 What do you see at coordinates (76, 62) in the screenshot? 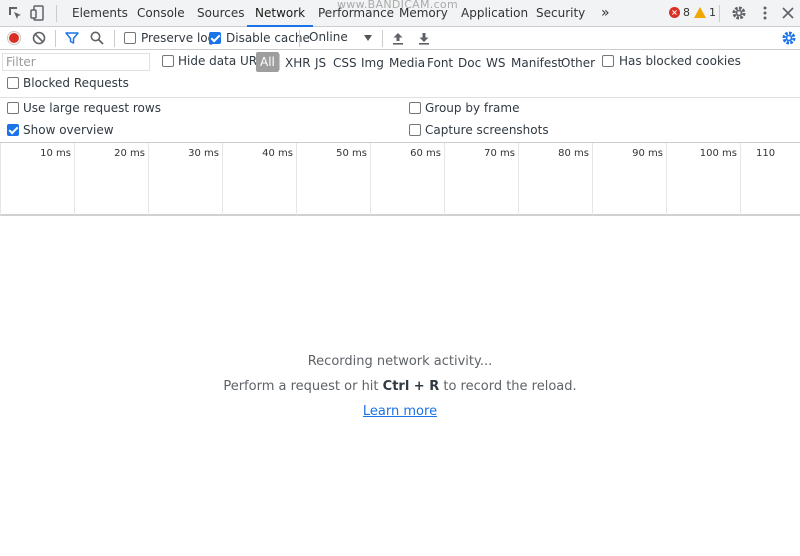
I see `filter-input: Filter` at bounding box center [76, 62].